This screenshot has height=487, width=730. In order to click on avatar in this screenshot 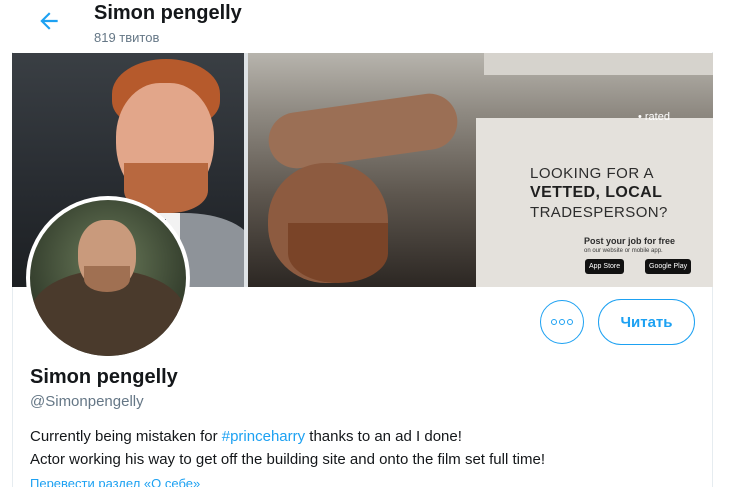, I will do `click(108, 278)`.